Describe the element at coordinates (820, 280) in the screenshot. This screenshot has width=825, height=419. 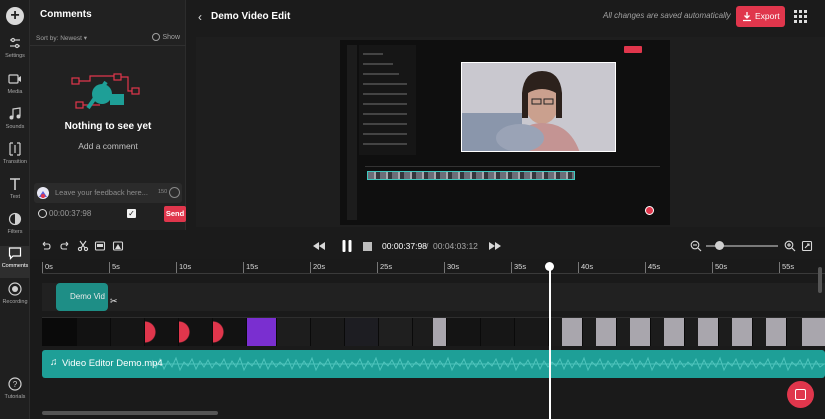
I see `vertical-scrollbar` at that location.